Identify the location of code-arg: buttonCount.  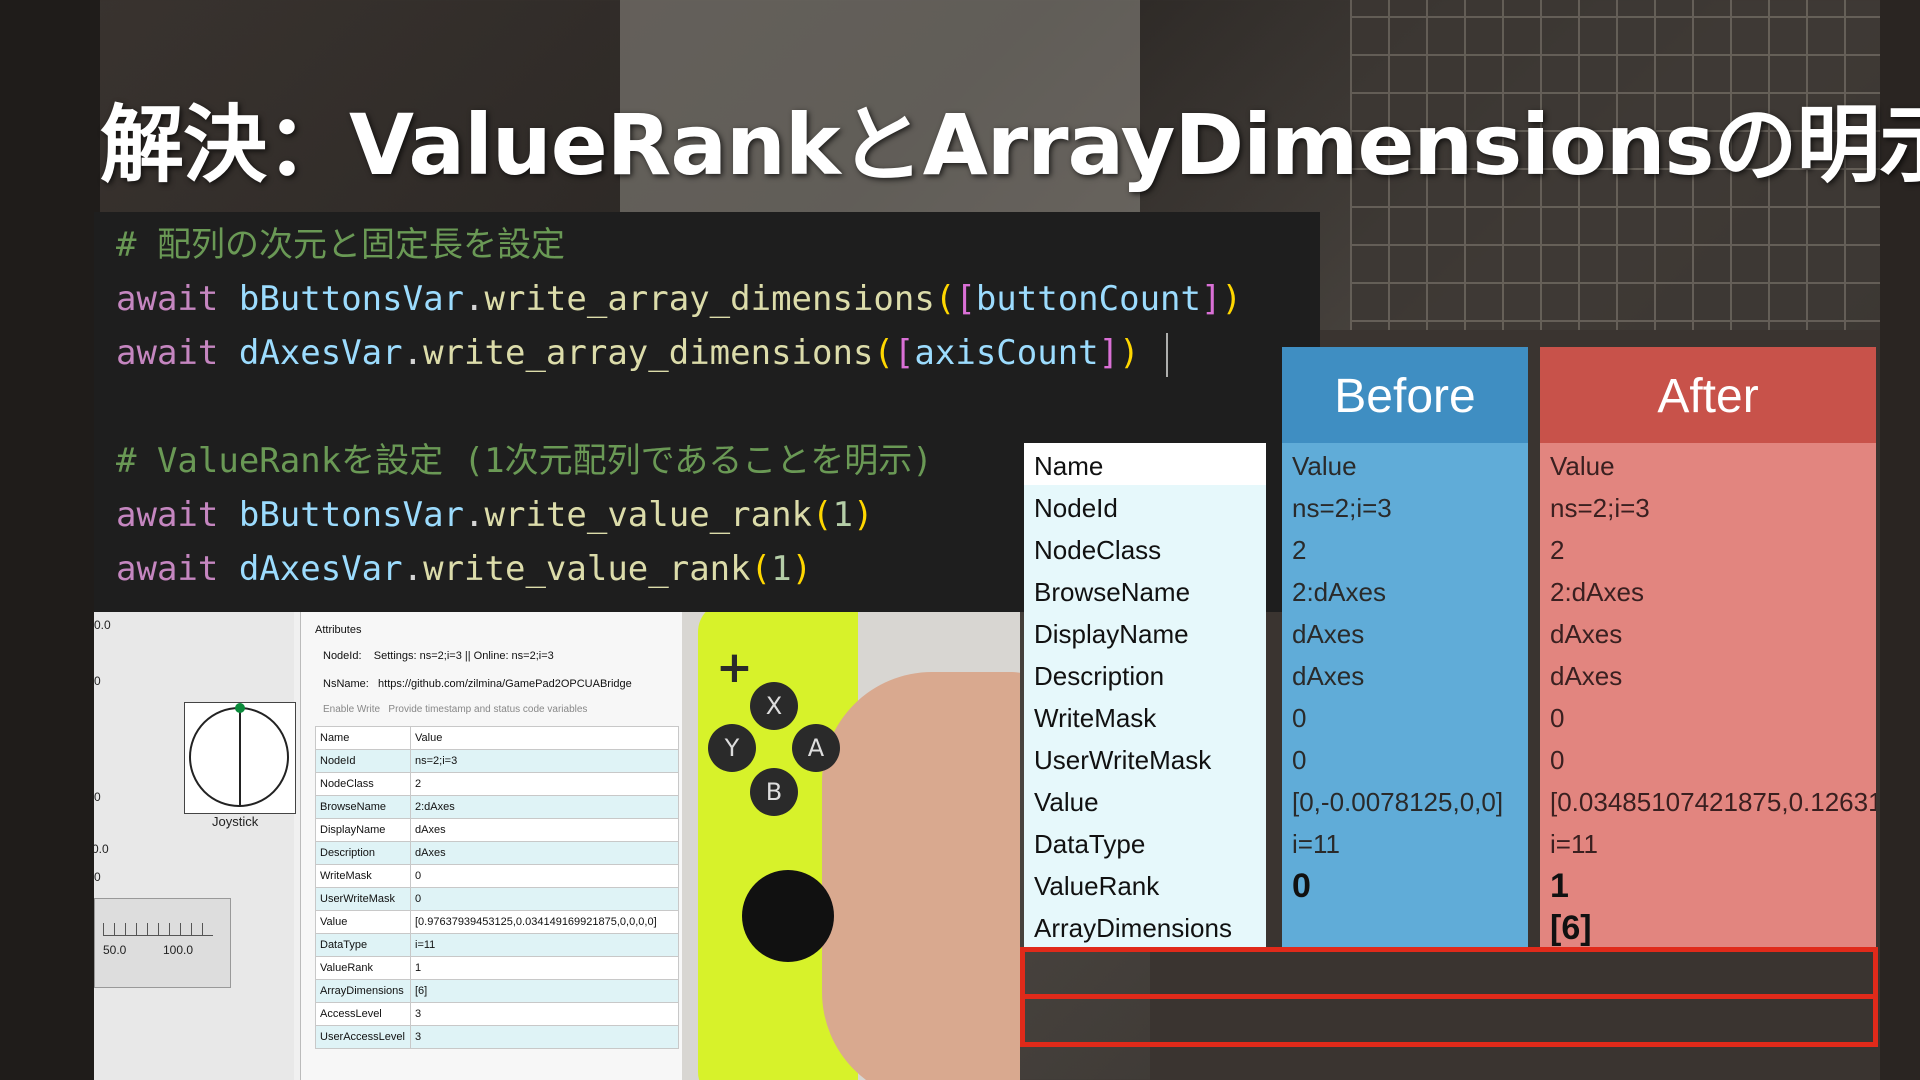
(1088, 299).